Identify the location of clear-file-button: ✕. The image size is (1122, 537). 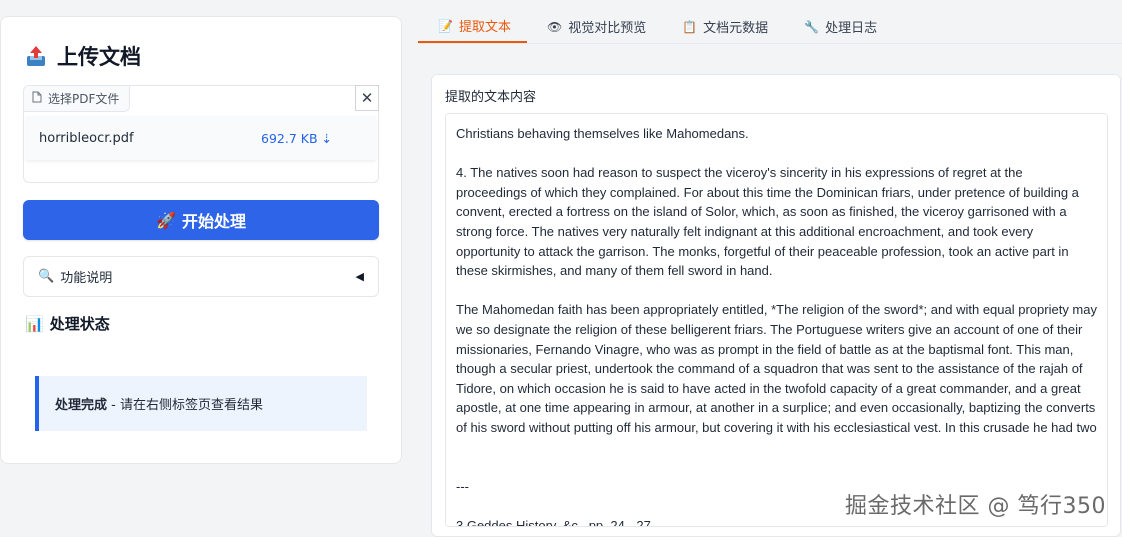
(367, 98).